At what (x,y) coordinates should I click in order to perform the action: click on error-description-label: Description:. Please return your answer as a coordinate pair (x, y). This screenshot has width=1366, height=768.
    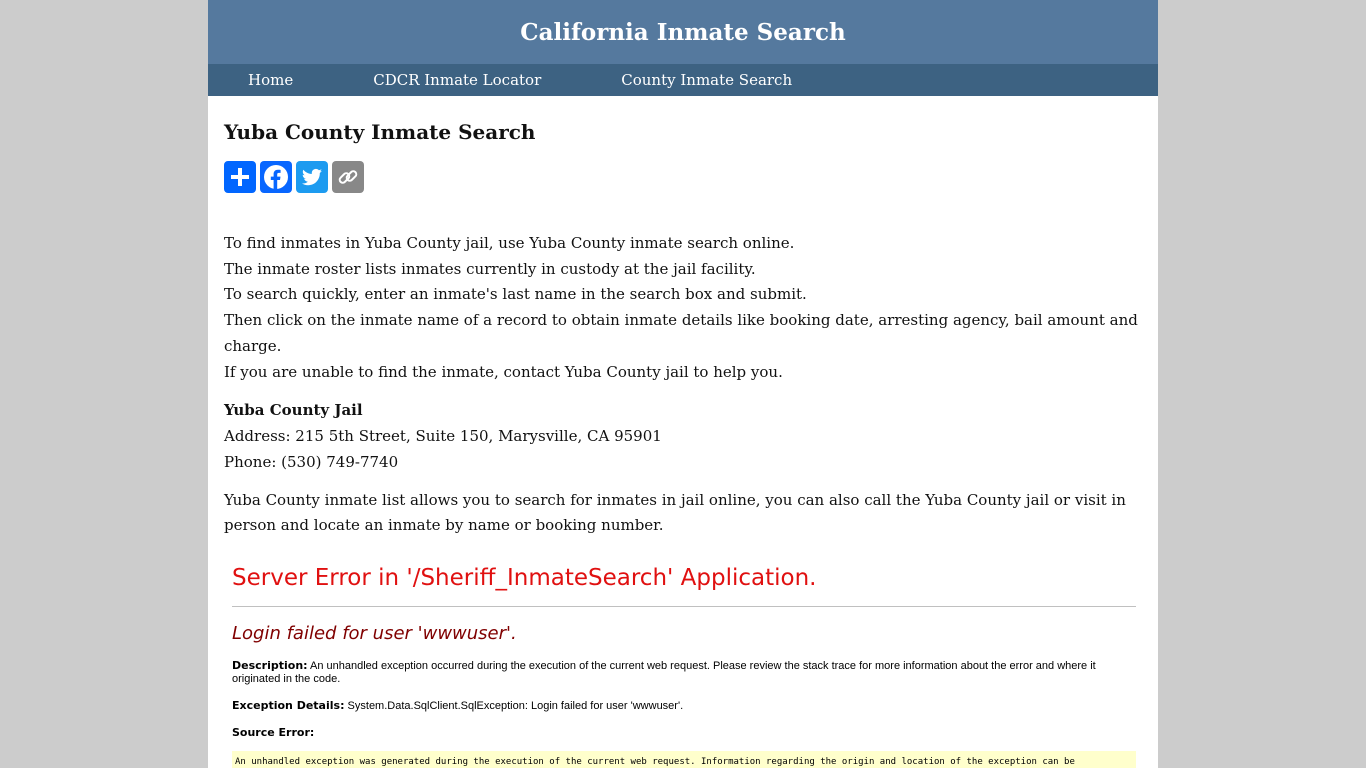
    Looking at the image, I should click on (270, 666).